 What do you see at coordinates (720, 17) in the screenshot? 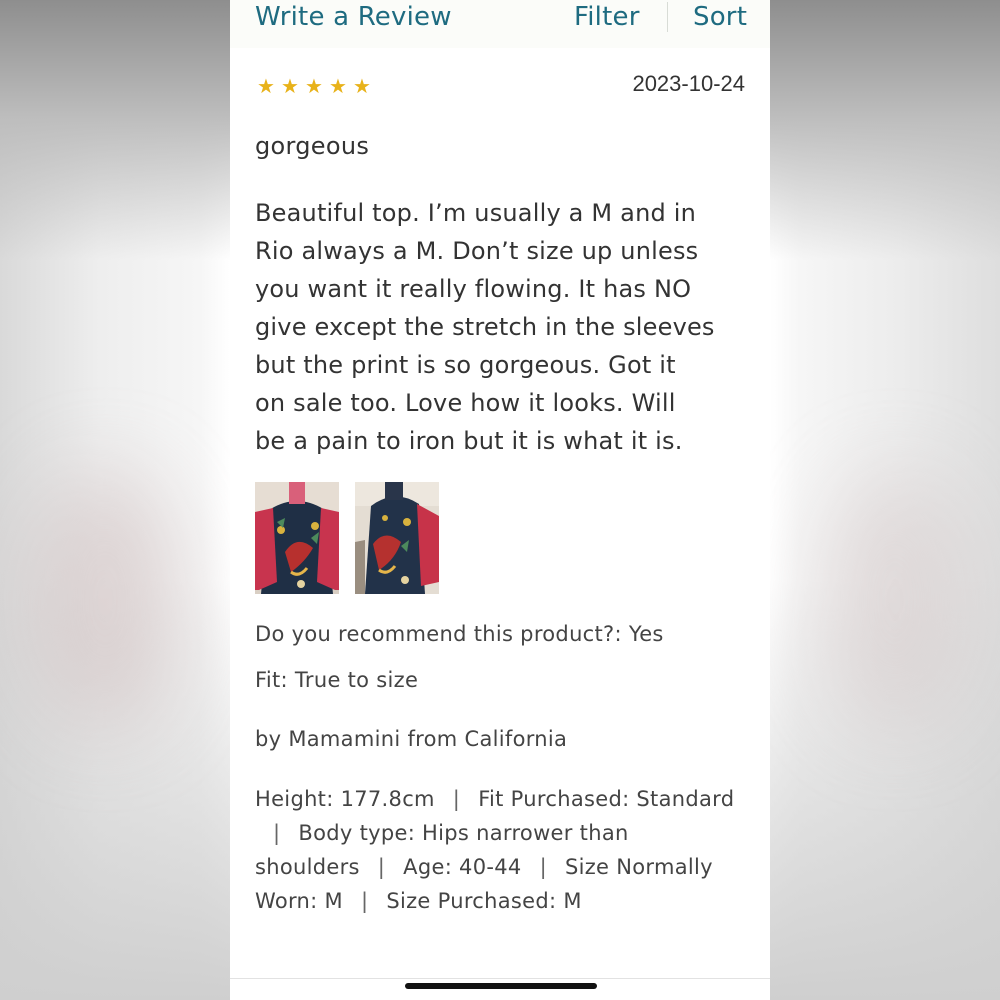
I see `sort-button: Sort` at bounding box center [720, 17].